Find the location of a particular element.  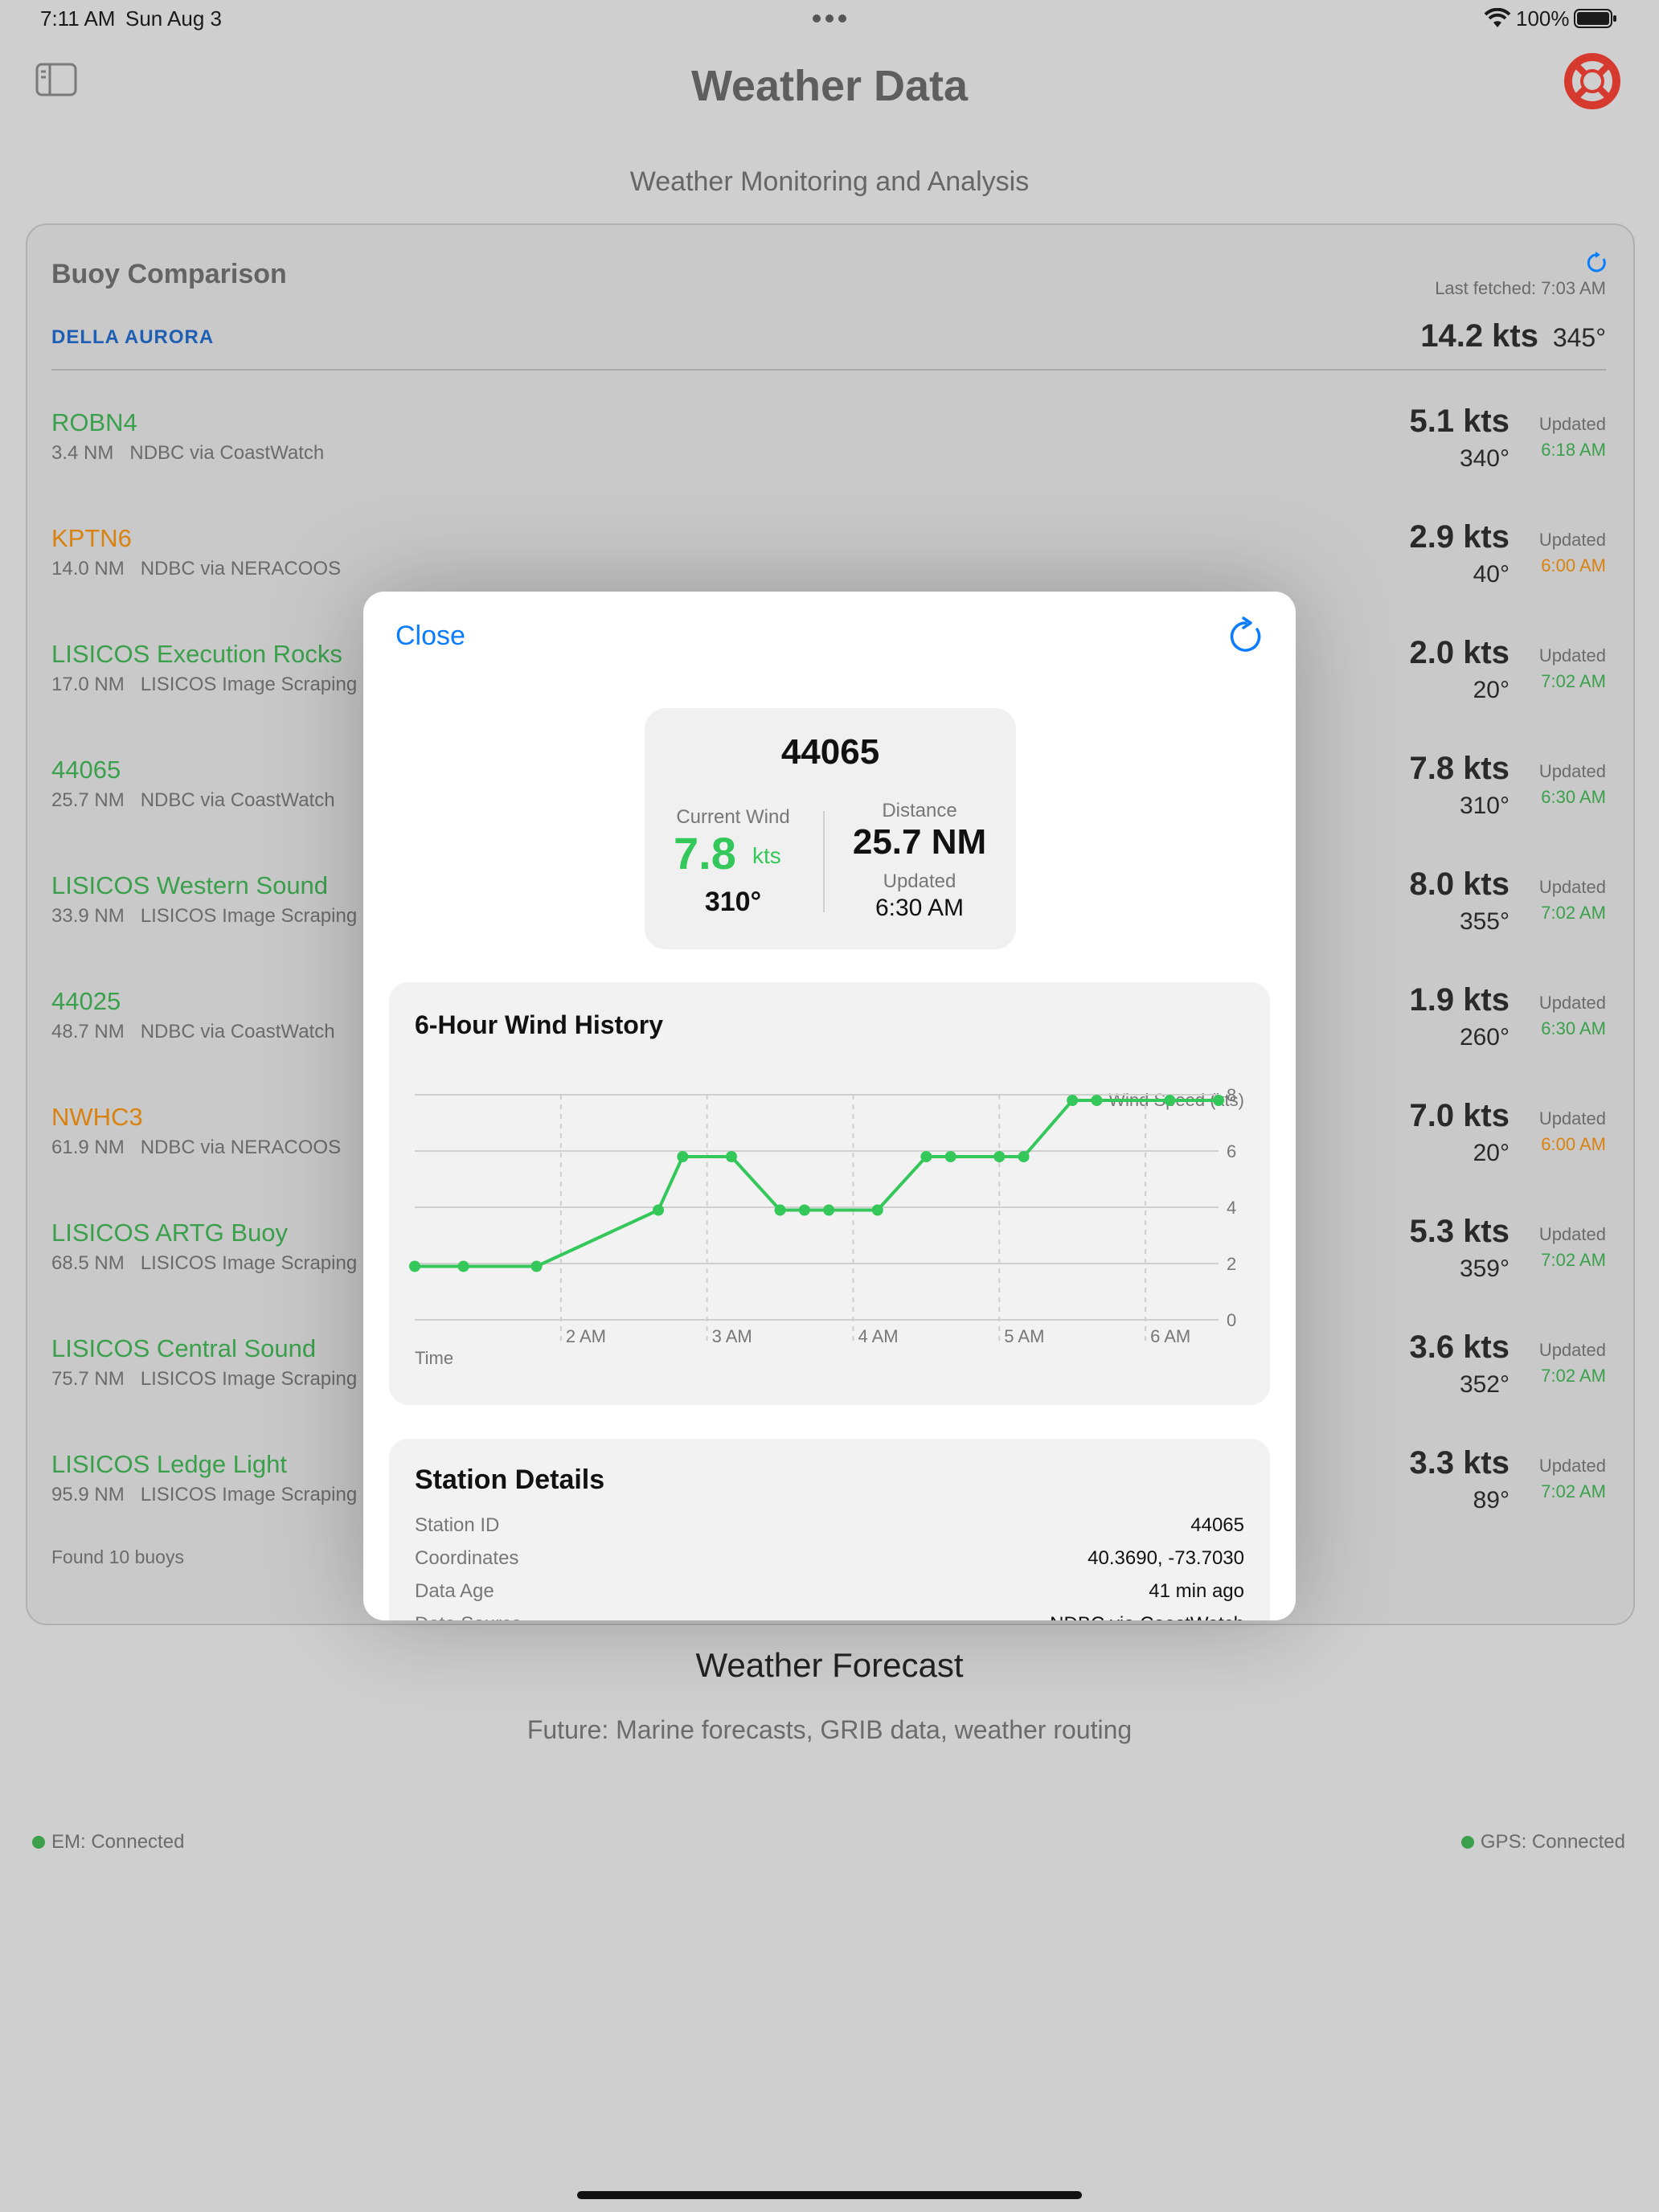

forecast-title: Weather Forecast is located at coordinates (829, 1665).